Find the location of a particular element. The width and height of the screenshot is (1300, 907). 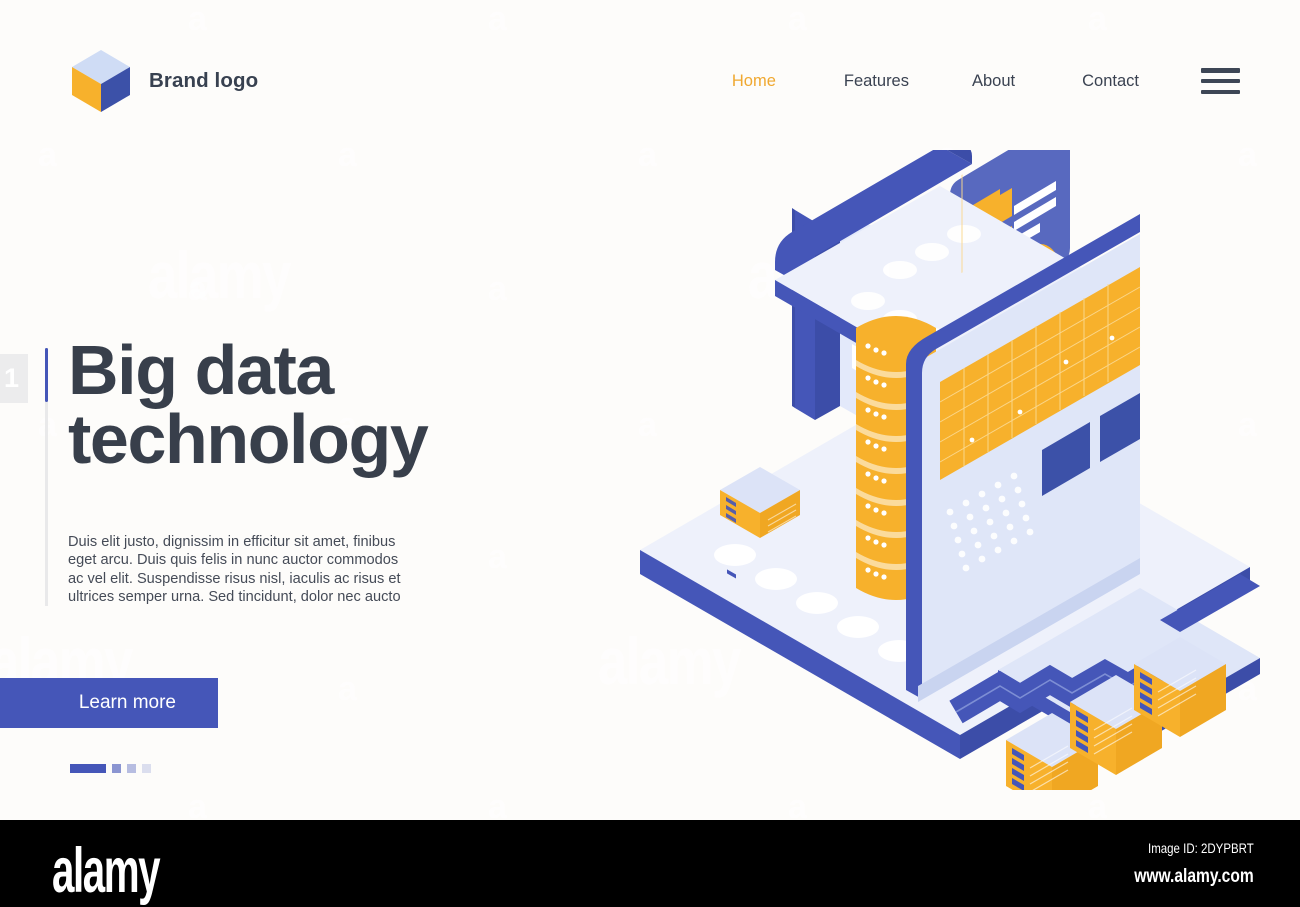

pagination-dot-active is located at coordinates (88, 768).